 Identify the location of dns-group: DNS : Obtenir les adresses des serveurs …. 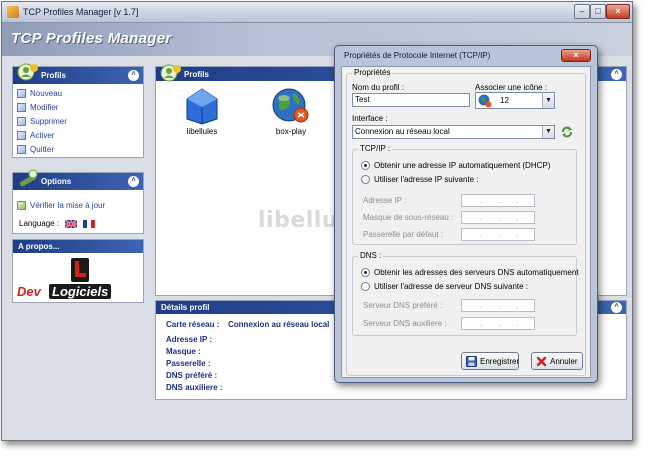
(465, 293).